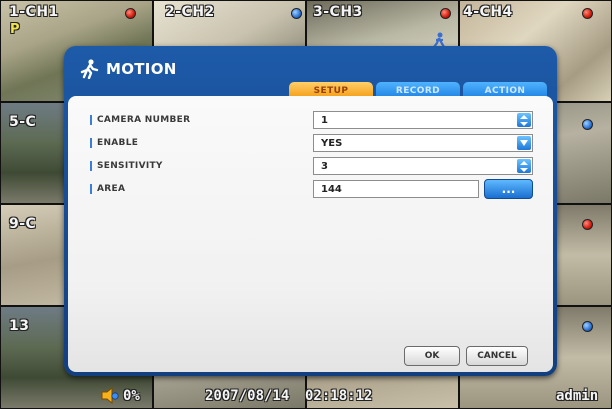 This screenshot has width=612, height=409. I want to click on area-label: AREA, so click(111, 189).